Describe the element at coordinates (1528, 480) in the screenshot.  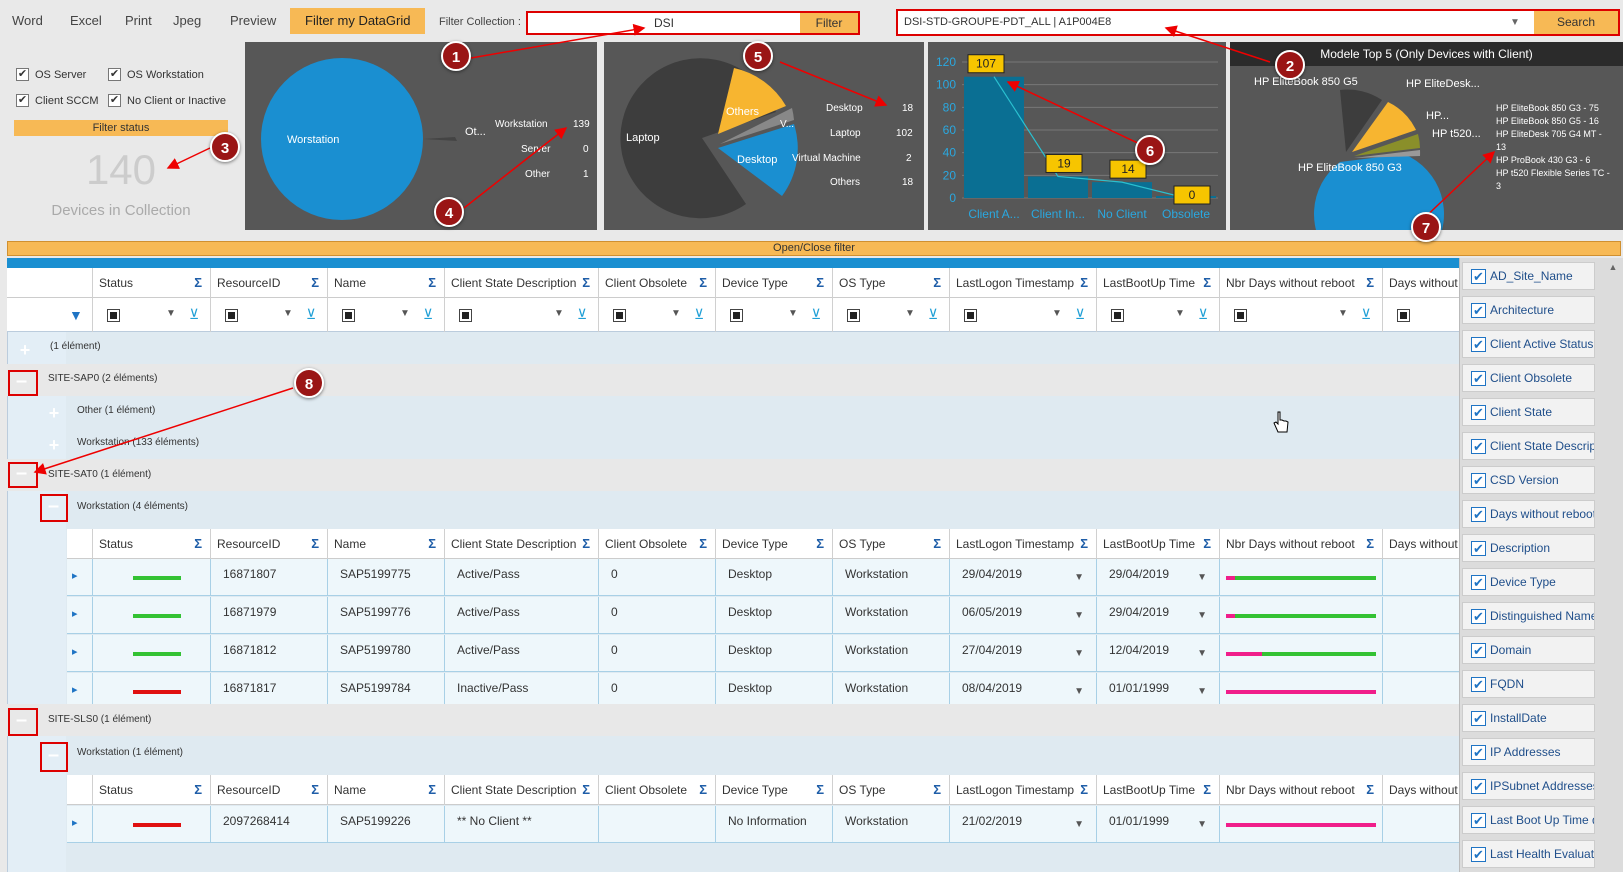
I see `field-toggle: ✔ CSD Version` at that location.